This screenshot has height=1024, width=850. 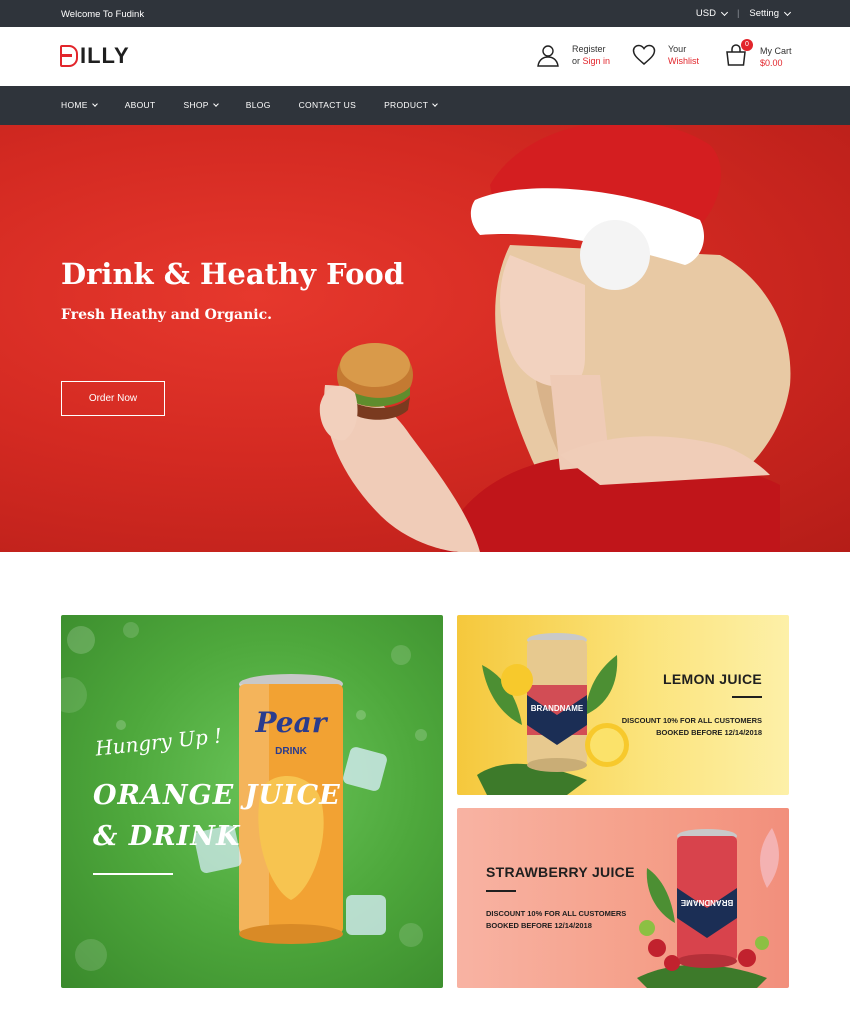 I want to click on currency-label: USD, so click(x=705, y=13).